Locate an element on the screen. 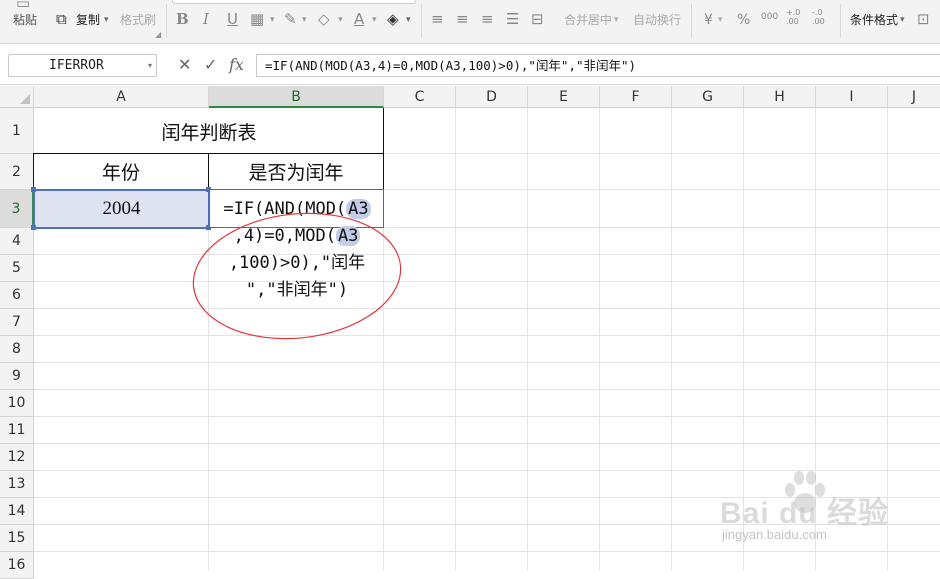  row-header-16: 16 is located at coordinates (17, 565).